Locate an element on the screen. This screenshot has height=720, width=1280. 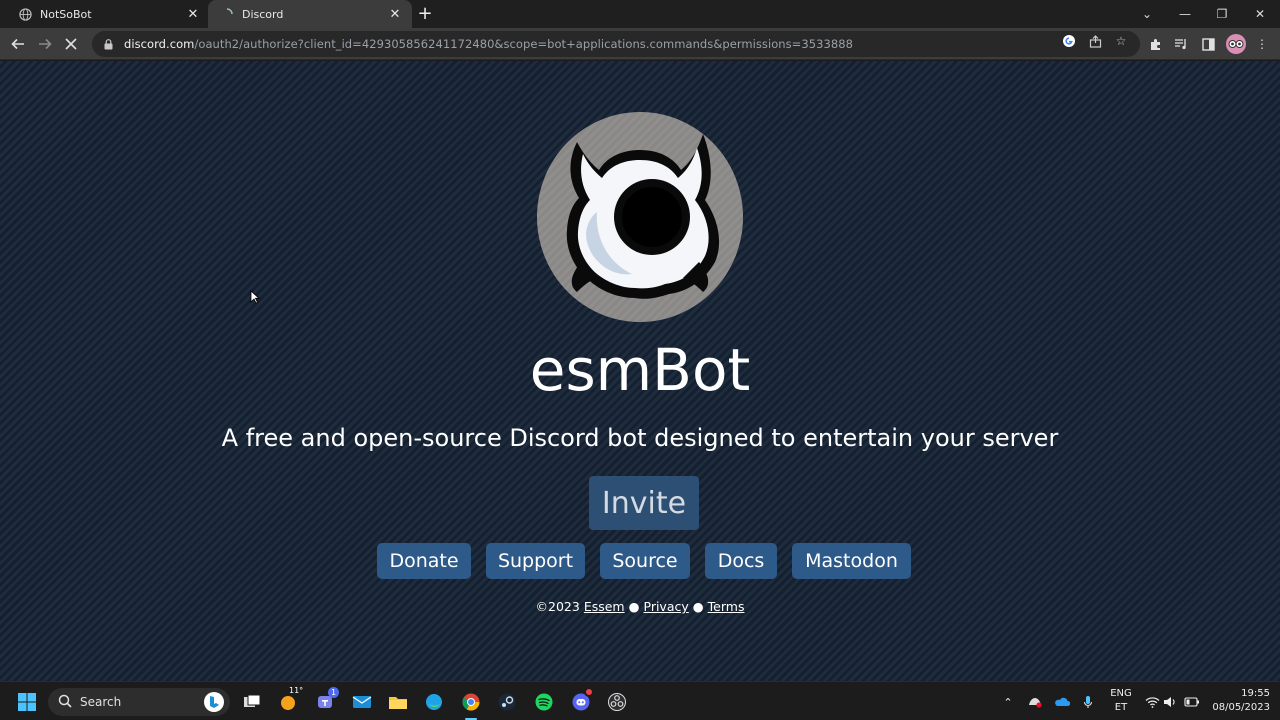
bookmark-star-icon: ☆ is located at coordinates (1121, 41).